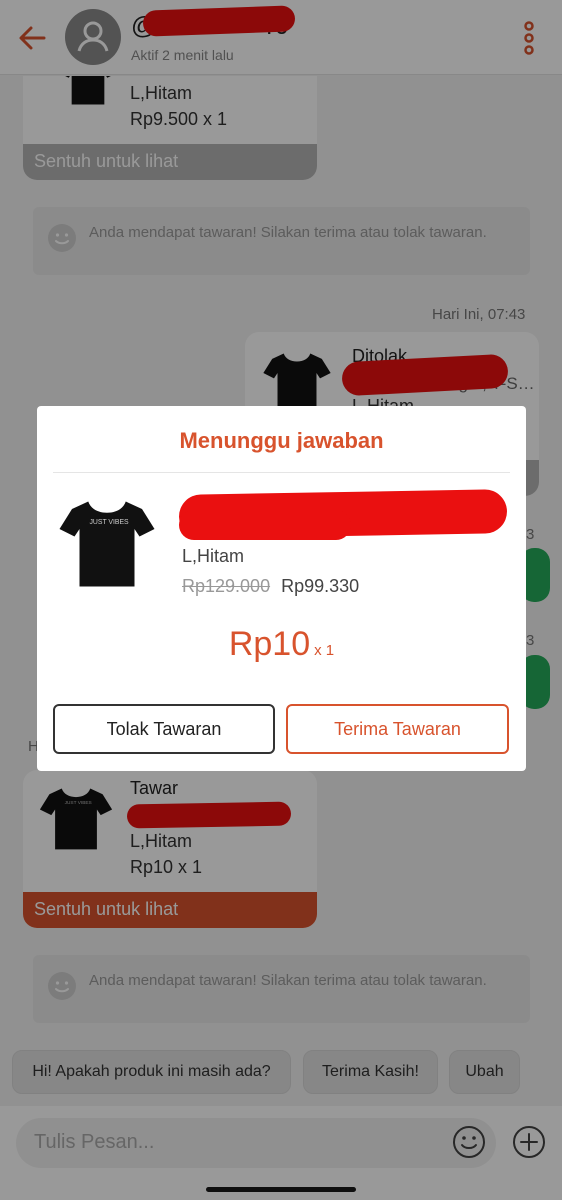 This screenshot has width=562, height=1200. Describe the element at coordinates (107, 544) in the screenshot. I see `product-image: JUST VIBES` at that location.